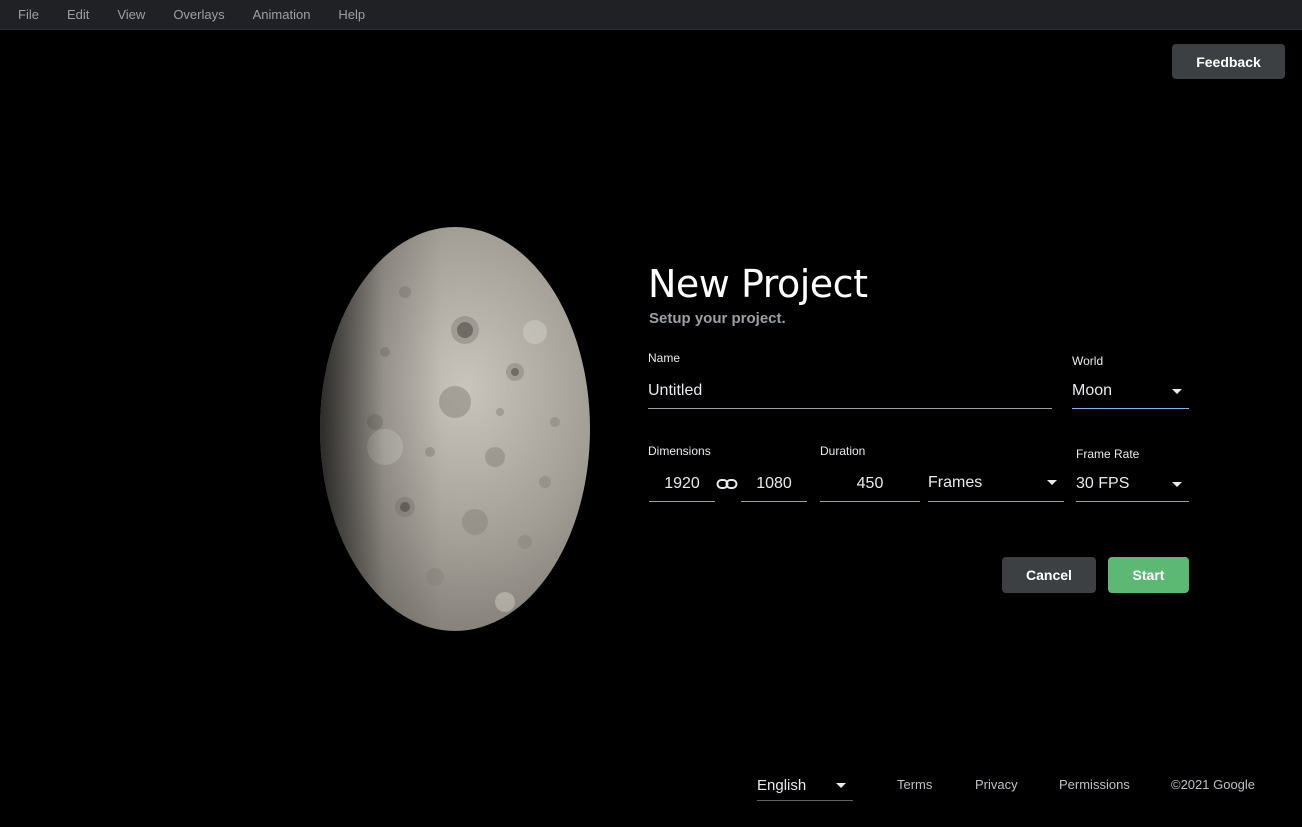 The image size is (1302, 827). What do you see at coordinates (727, 484) in the screenshot?
I see `link-icon` at bounding box center [727, 484].